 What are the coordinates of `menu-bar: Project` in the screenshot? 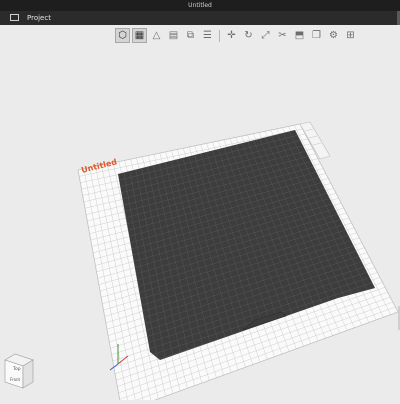 It's located at (200, 18).